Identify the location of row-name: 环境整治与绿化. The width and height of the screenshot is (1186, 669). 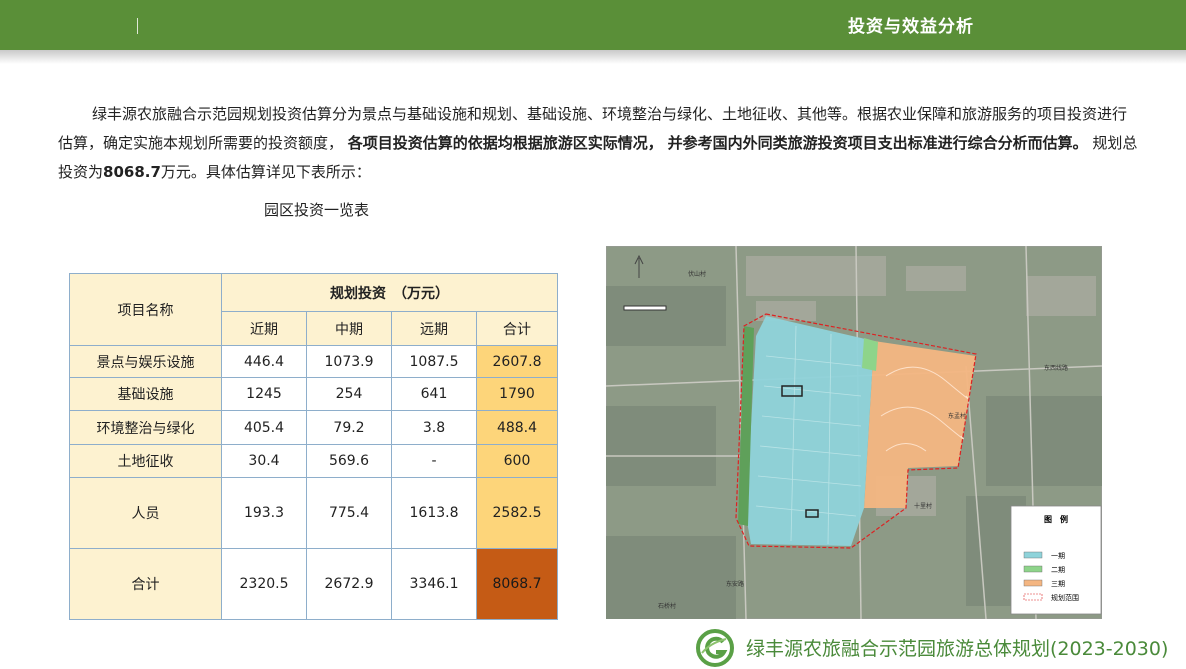
(145, 427).